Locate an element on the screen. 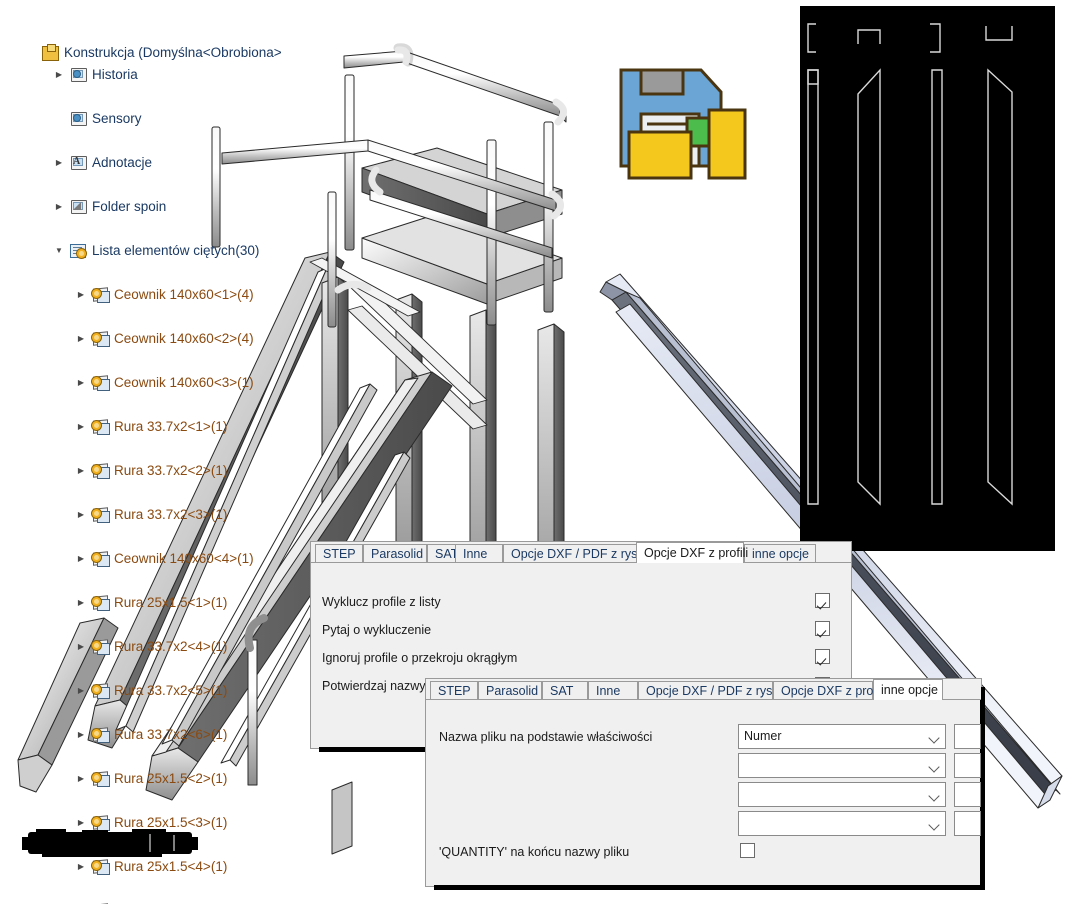  tree-item-label: Rura 33.7x2<5>(1) is located at coordinates (171, 690).